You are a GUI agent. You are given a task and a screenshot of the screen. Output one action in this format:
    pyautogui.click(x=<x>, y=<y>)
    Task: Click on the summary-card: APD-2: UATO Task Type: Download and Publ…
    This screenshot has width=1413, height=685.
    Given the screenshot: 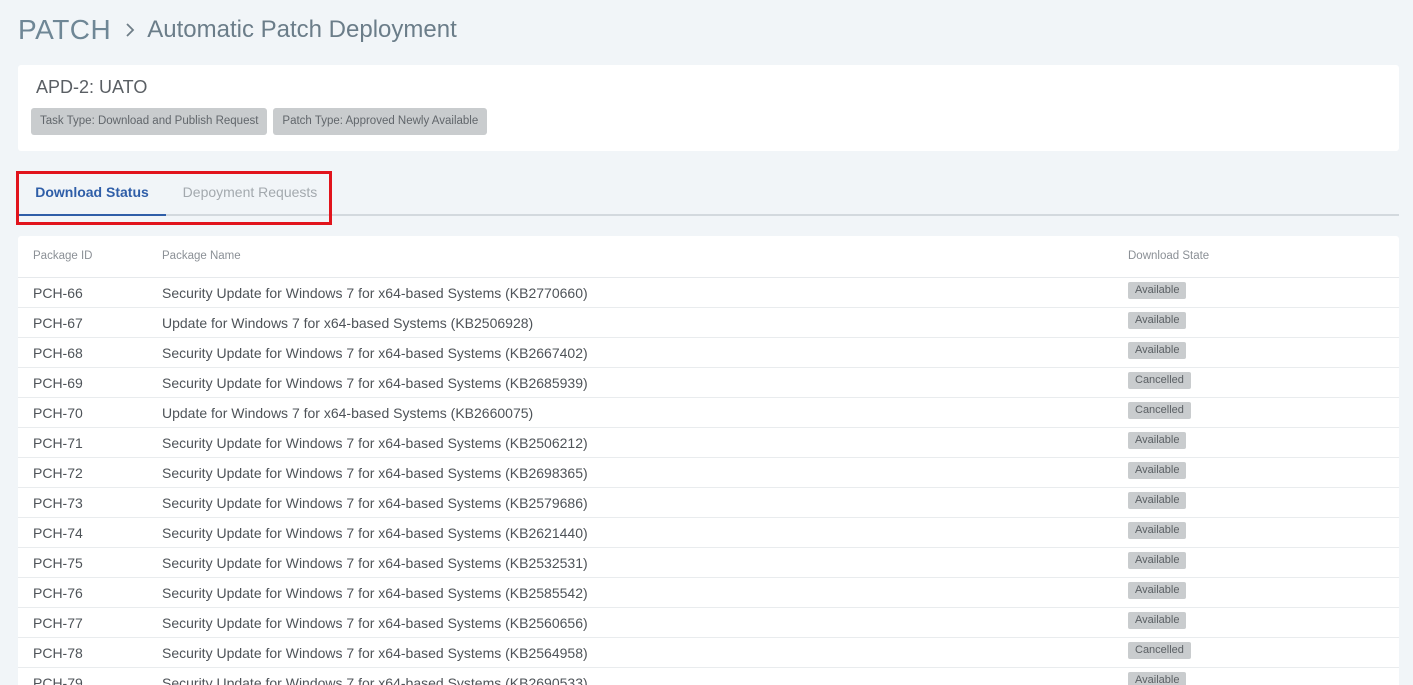 What is the action you would take?
    pyautogui.click(x=708, y=108)
    